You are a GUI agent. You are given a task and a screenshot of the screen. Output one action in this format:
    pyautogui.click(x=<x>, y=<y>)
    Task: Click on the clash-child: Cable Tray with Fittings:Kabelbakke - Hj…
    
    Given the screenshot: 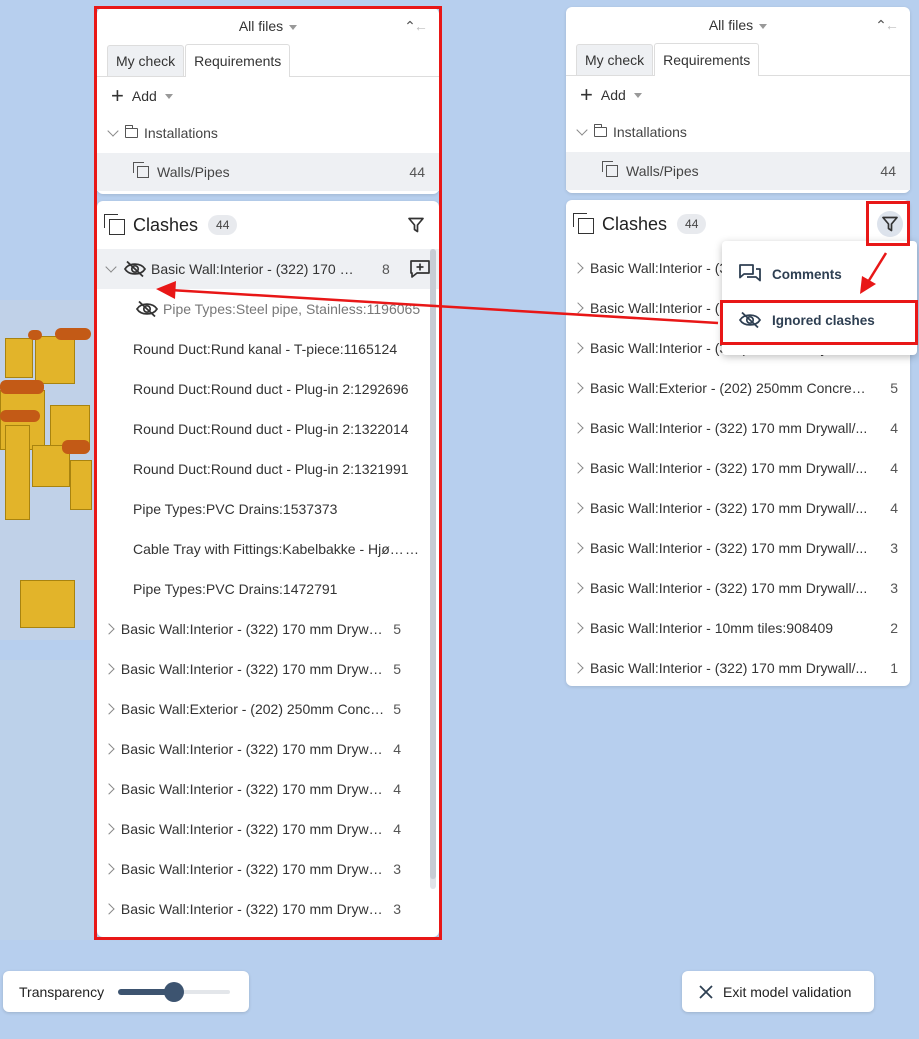 What is the action you would take?
    pyautogui.click(x=268, y=549)
    